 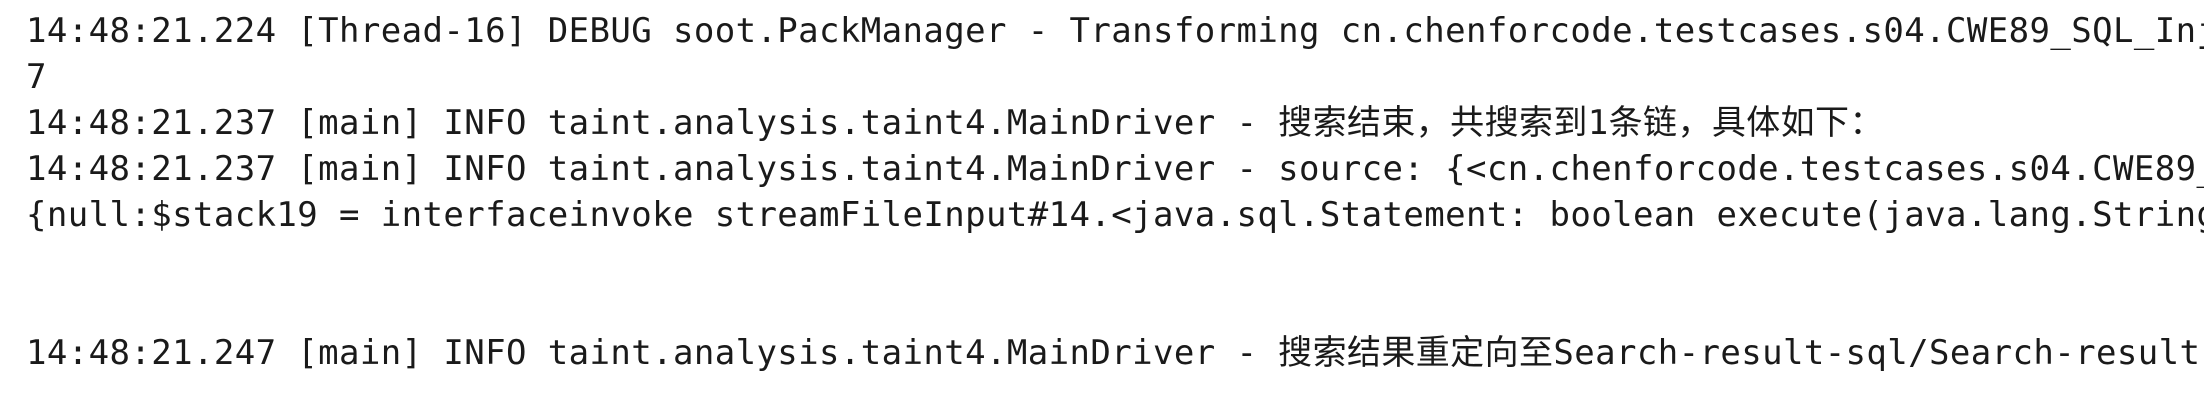 I want to click on log-line-2: 7, so click(x=36, y=77).